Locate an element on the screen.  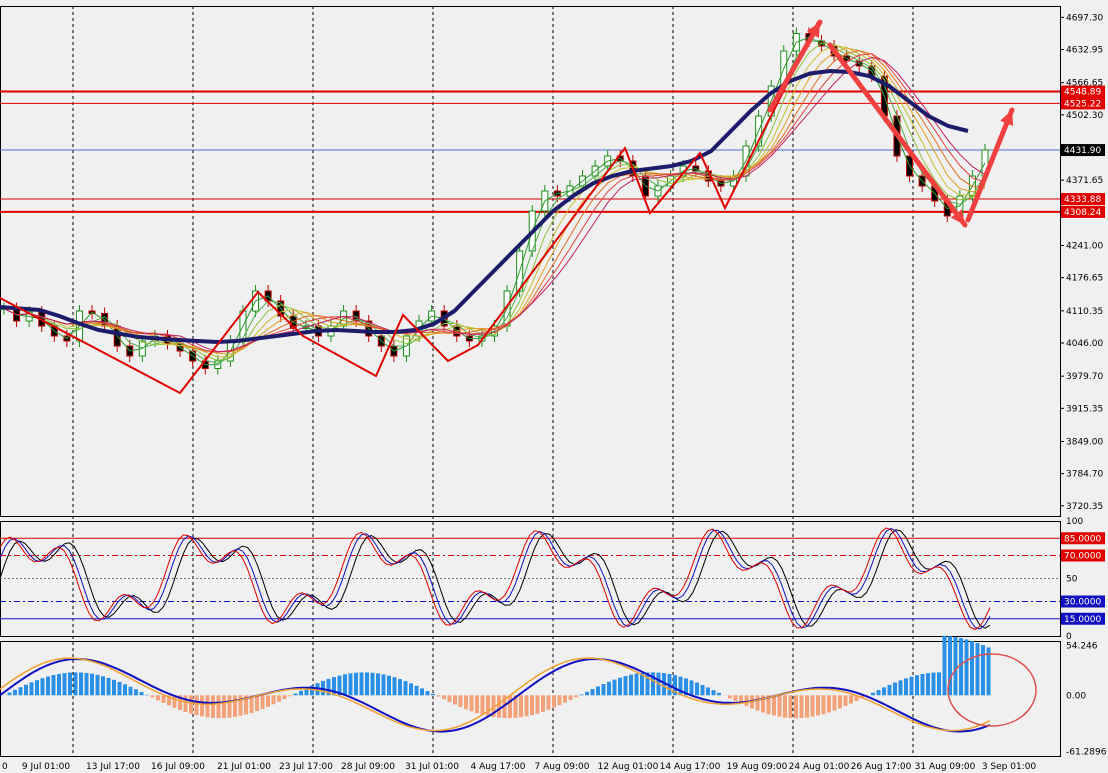
time-label: 16 Jul 09:00 is located at coordinates (178, 767).